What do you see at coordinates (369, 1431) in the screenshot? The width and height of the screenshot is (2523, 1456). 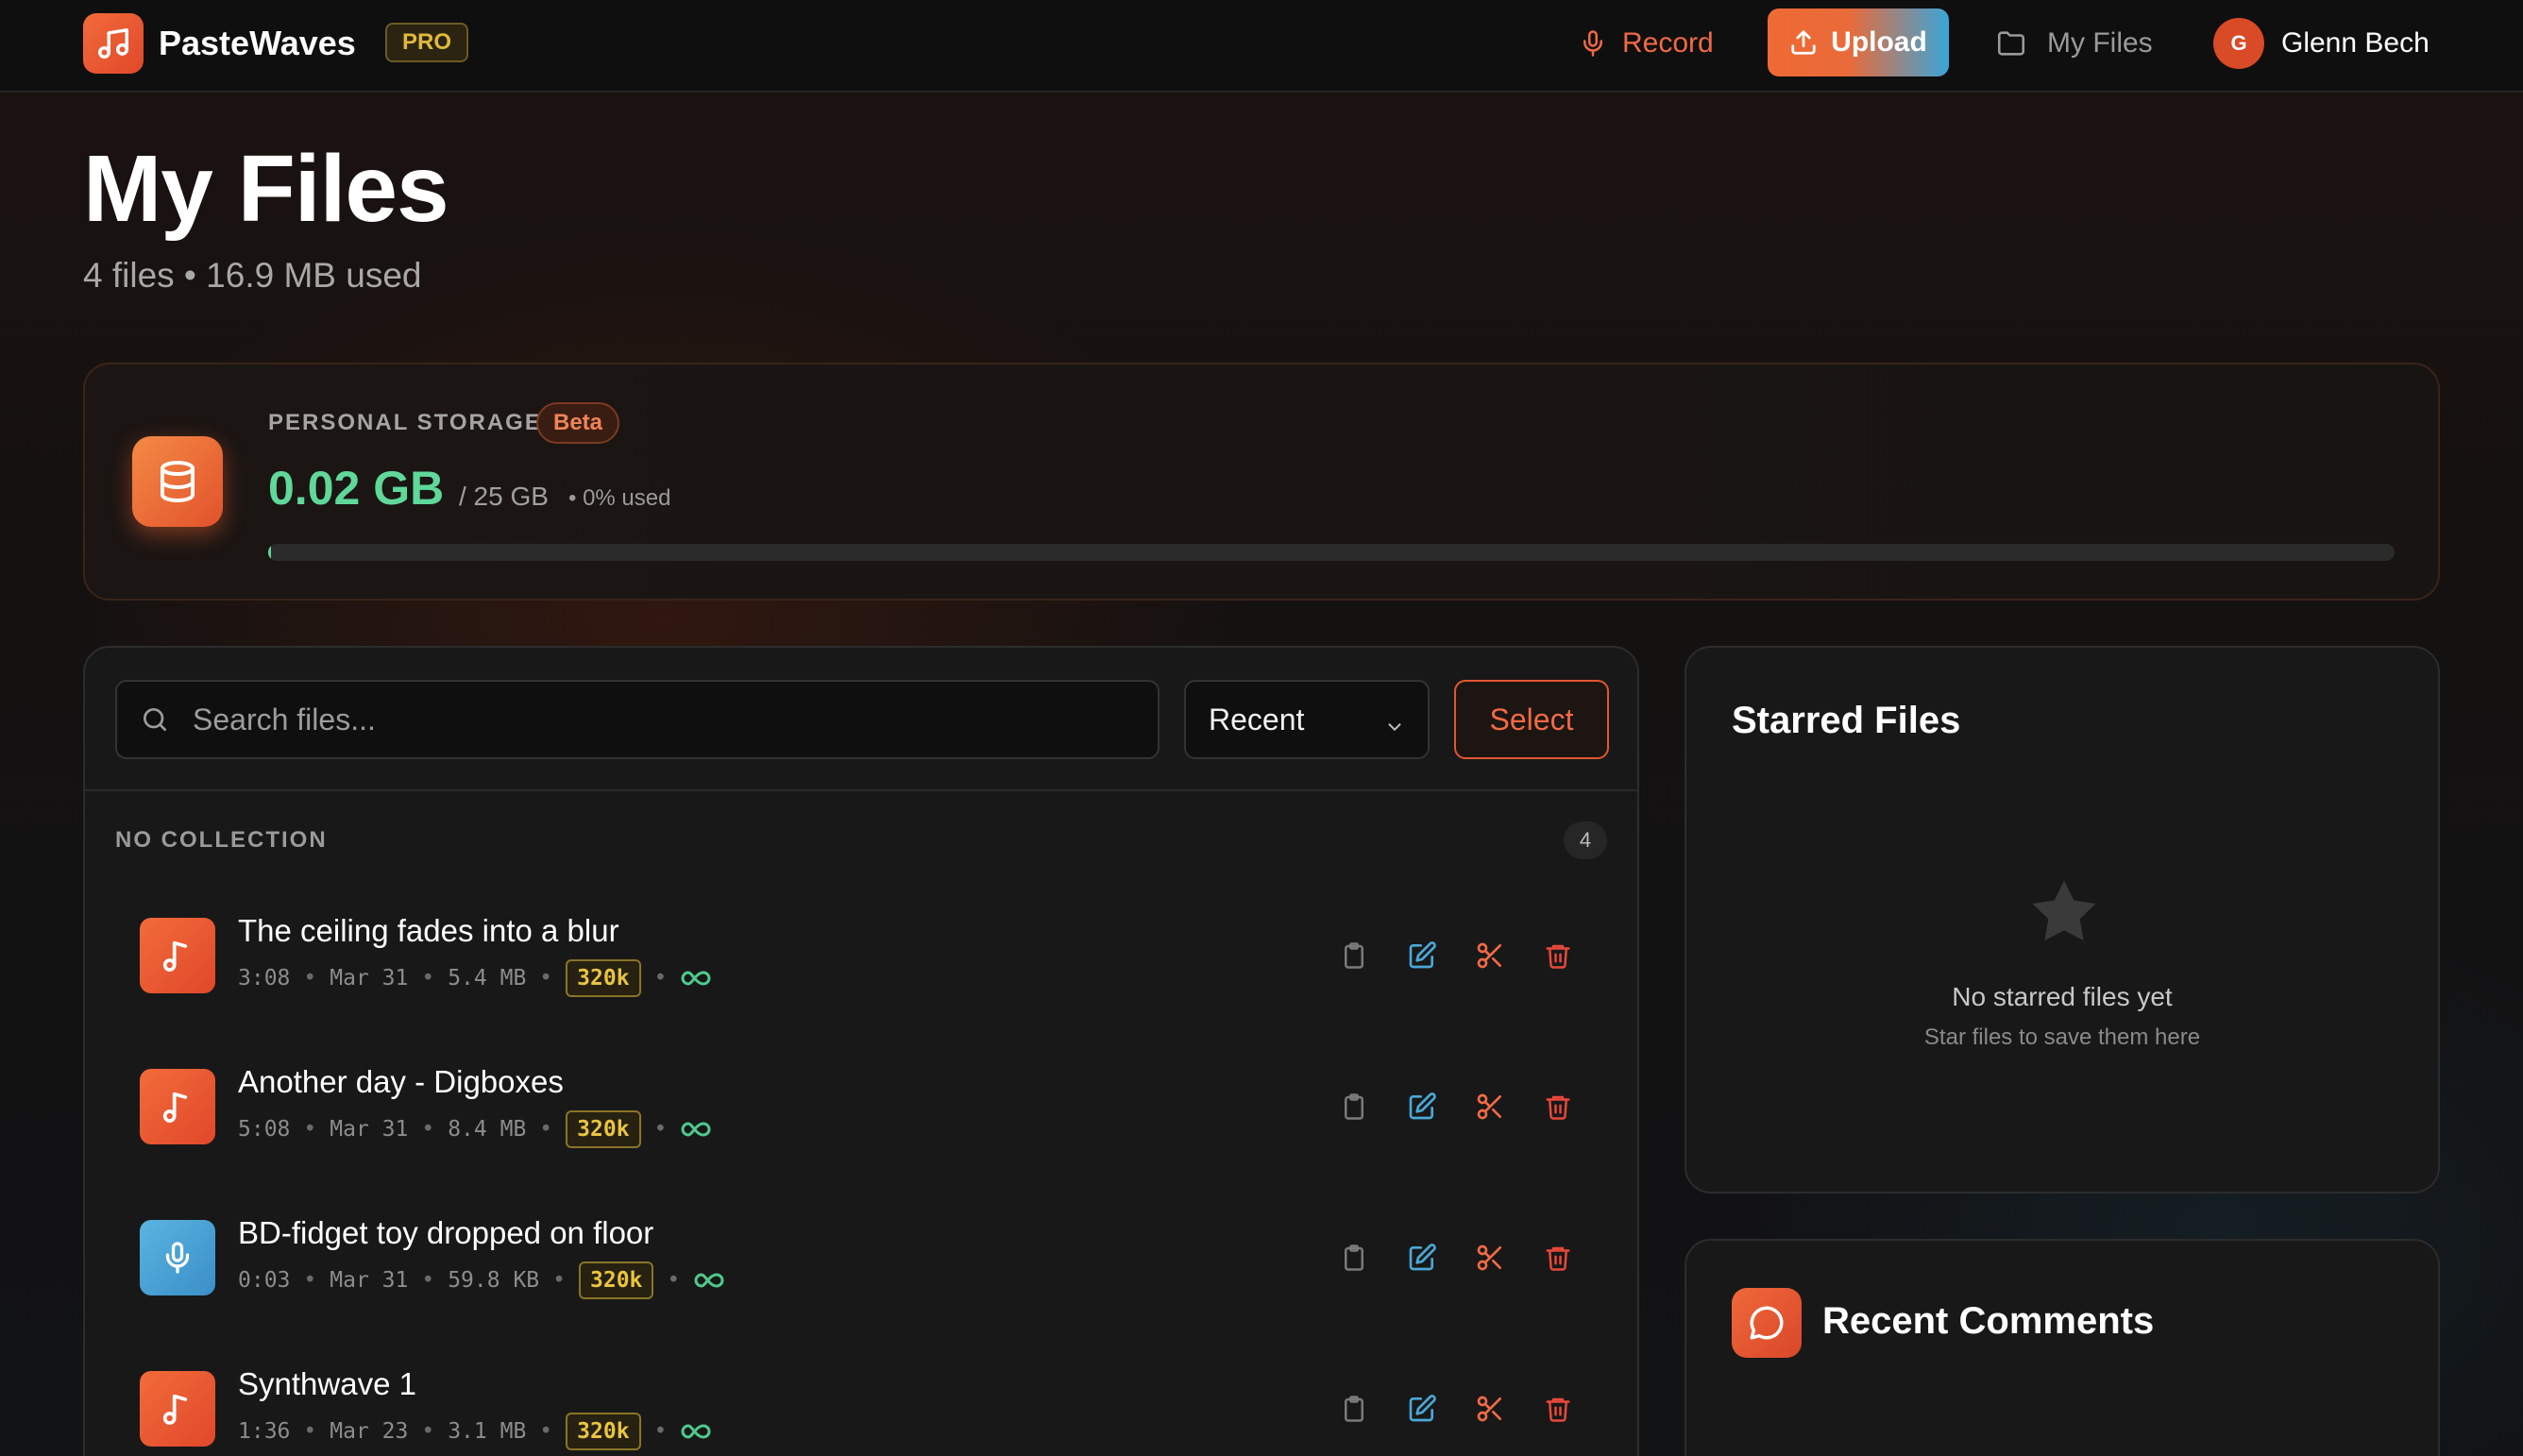 I see `file-date: Mar 23` at bounding box center [369, 1431].